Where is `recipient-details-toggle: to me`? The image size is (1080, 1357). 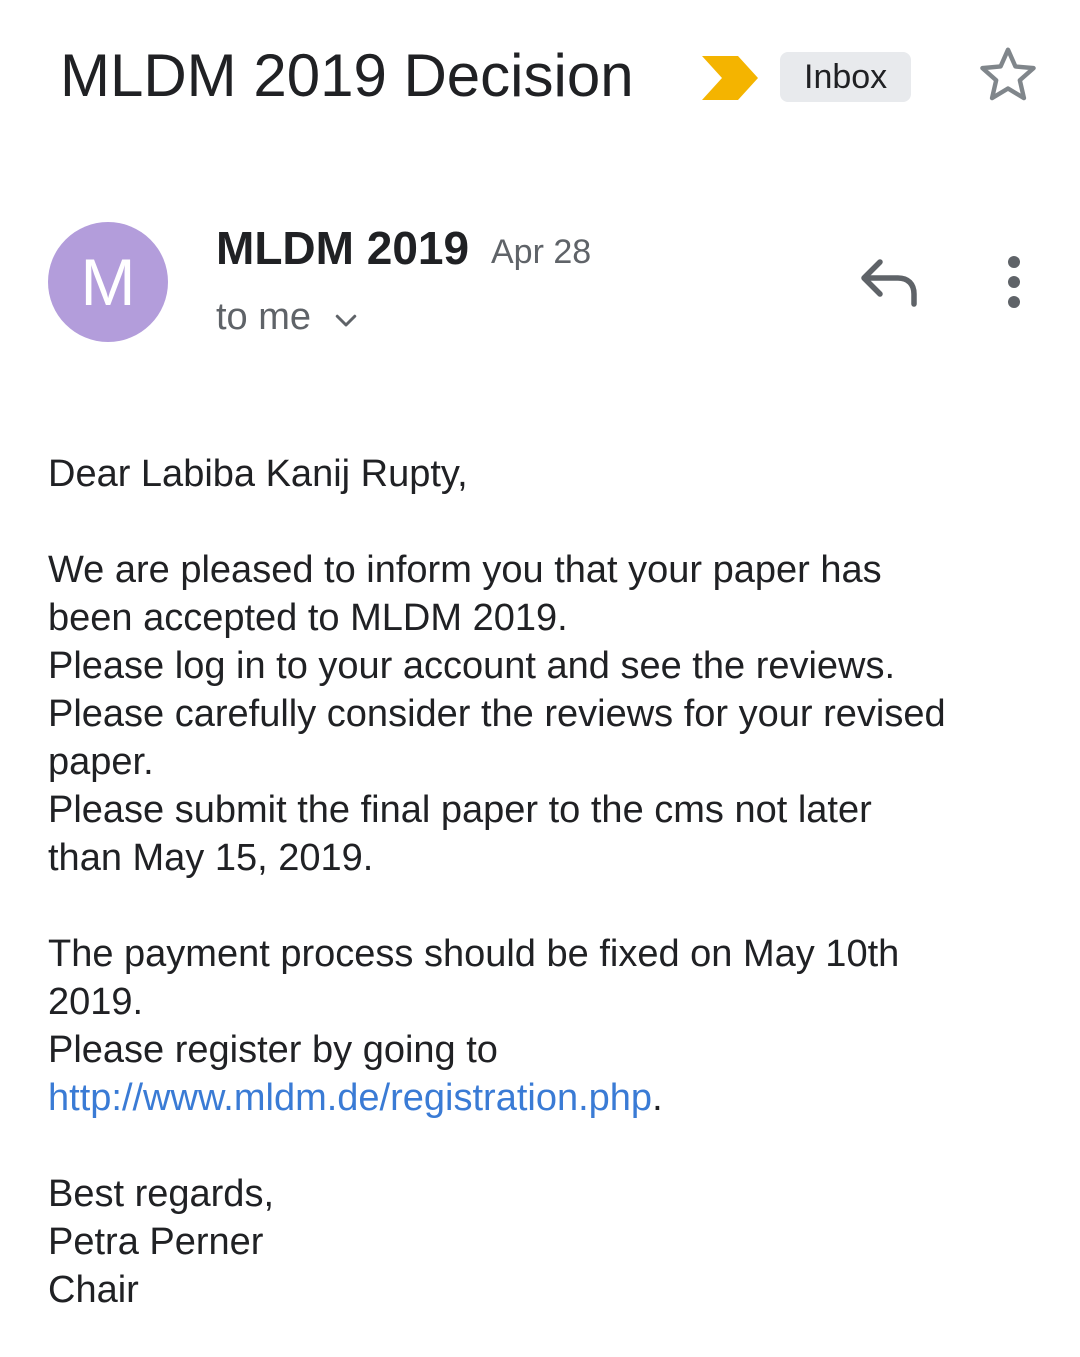
recipient-details-toggle: to me is located at coordinates (288, 317).